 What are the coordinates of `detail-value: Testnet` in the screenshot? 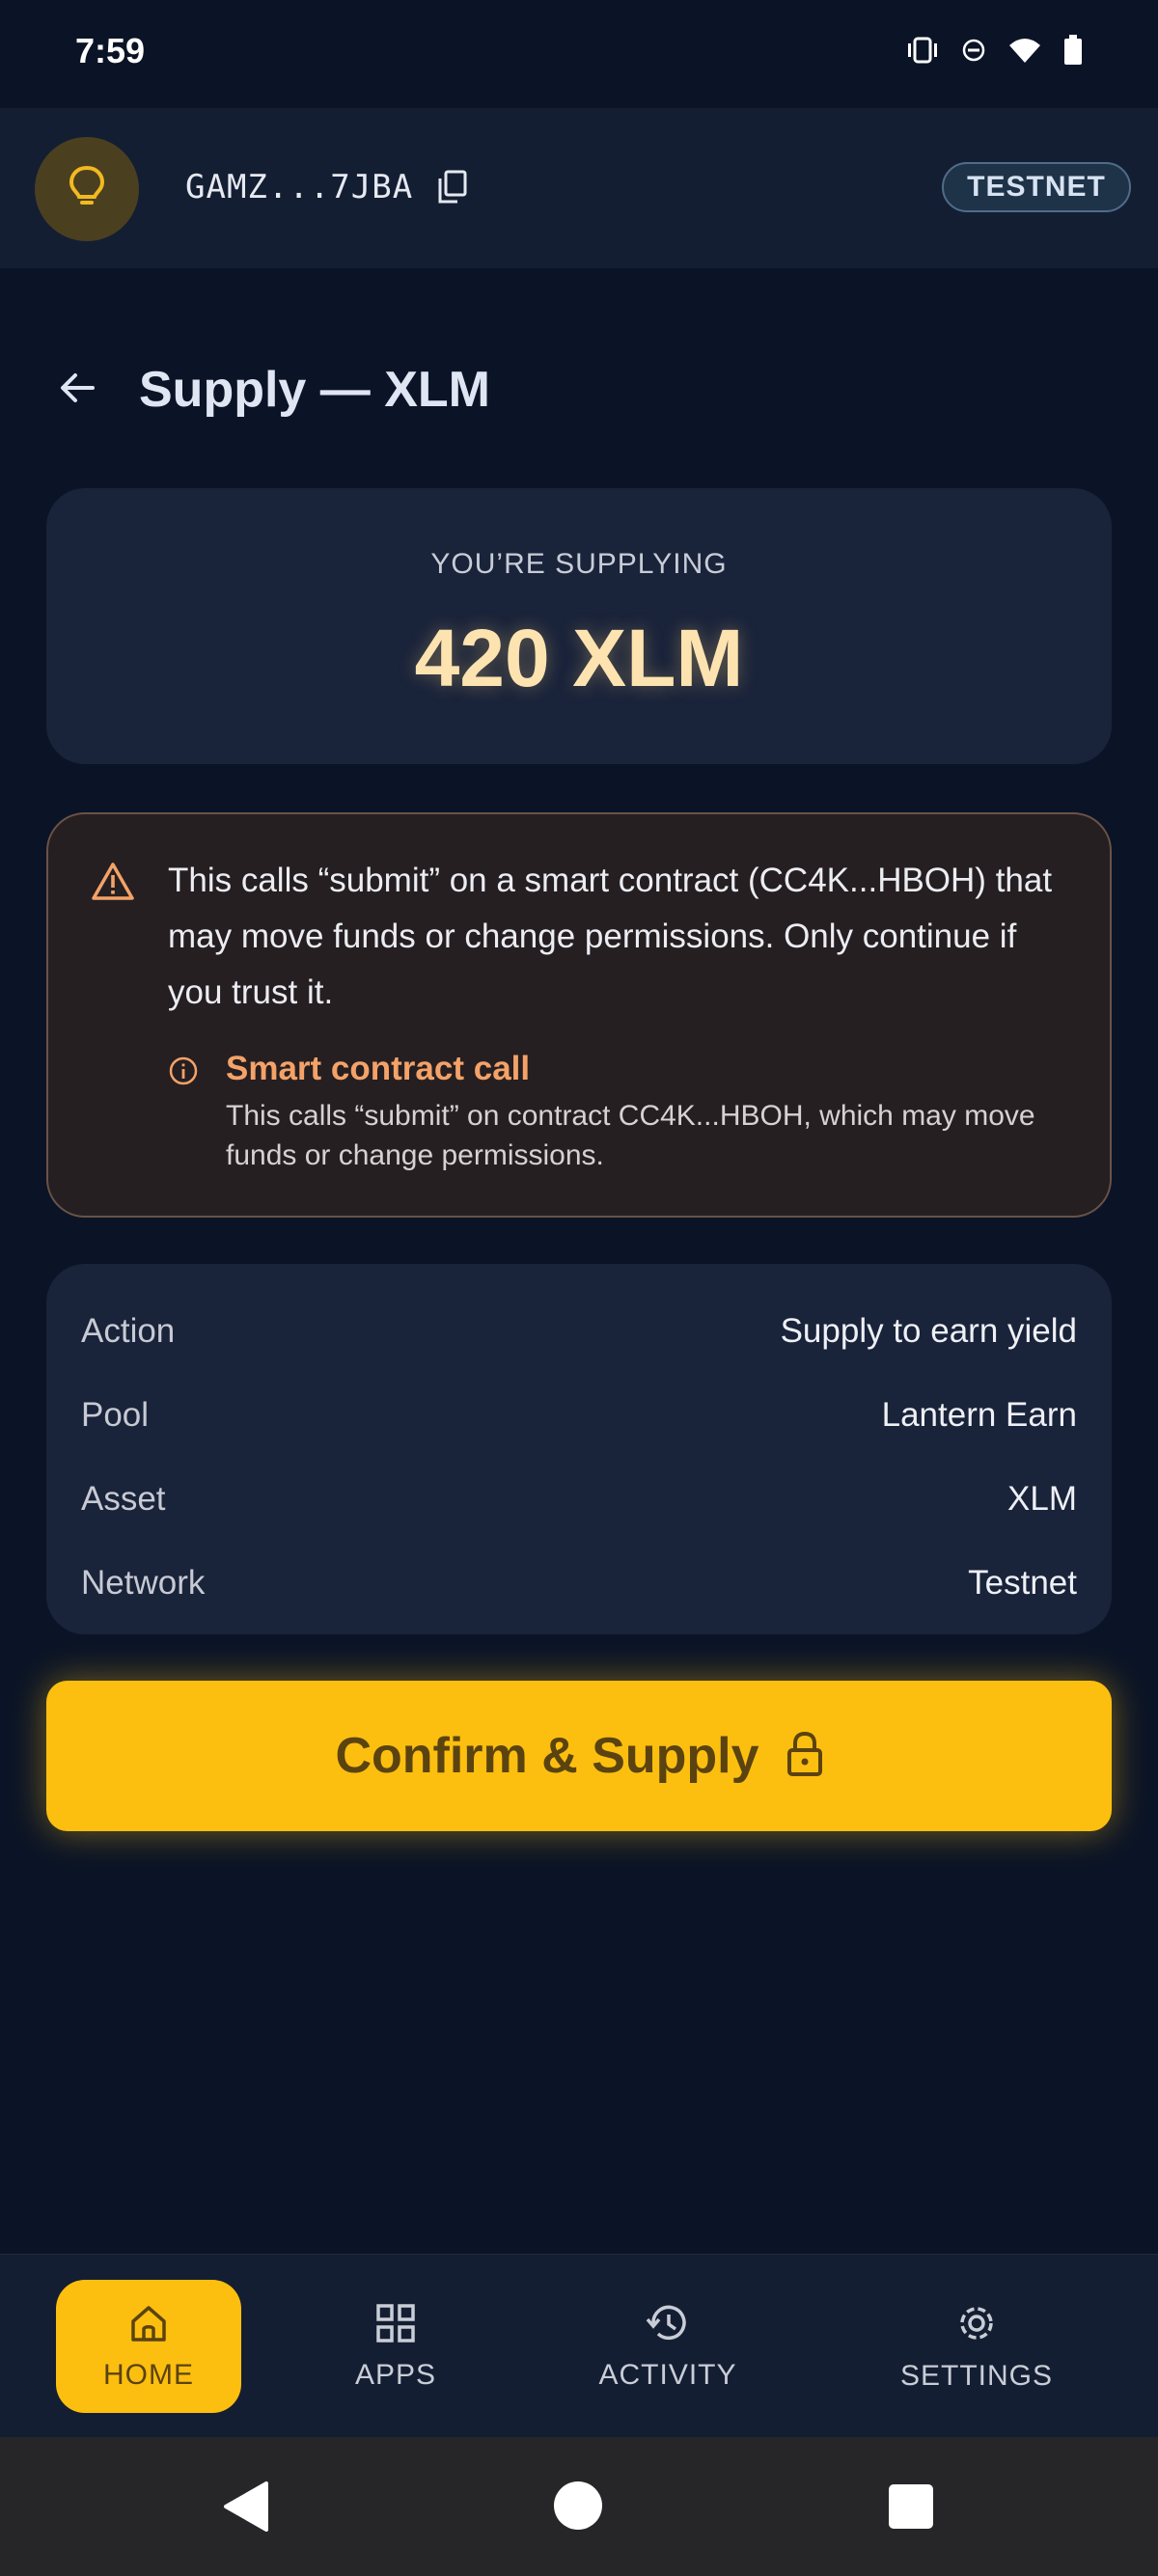 It's located at (1022, 1583).